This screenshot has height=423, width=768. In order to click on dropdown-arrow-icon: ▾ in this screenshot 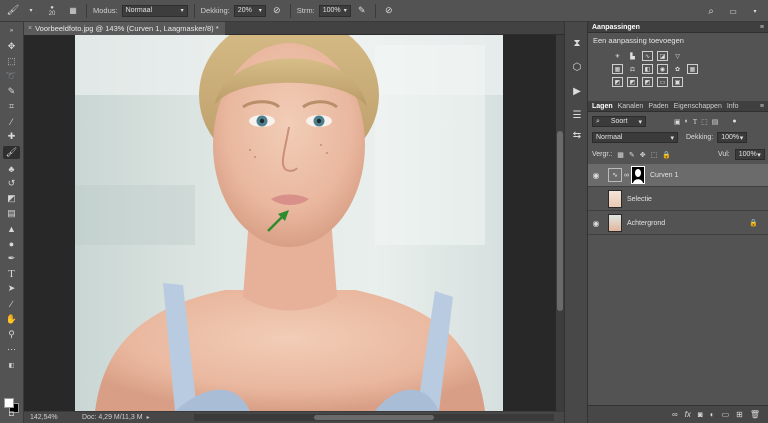, I will do `click(31, 11)`.